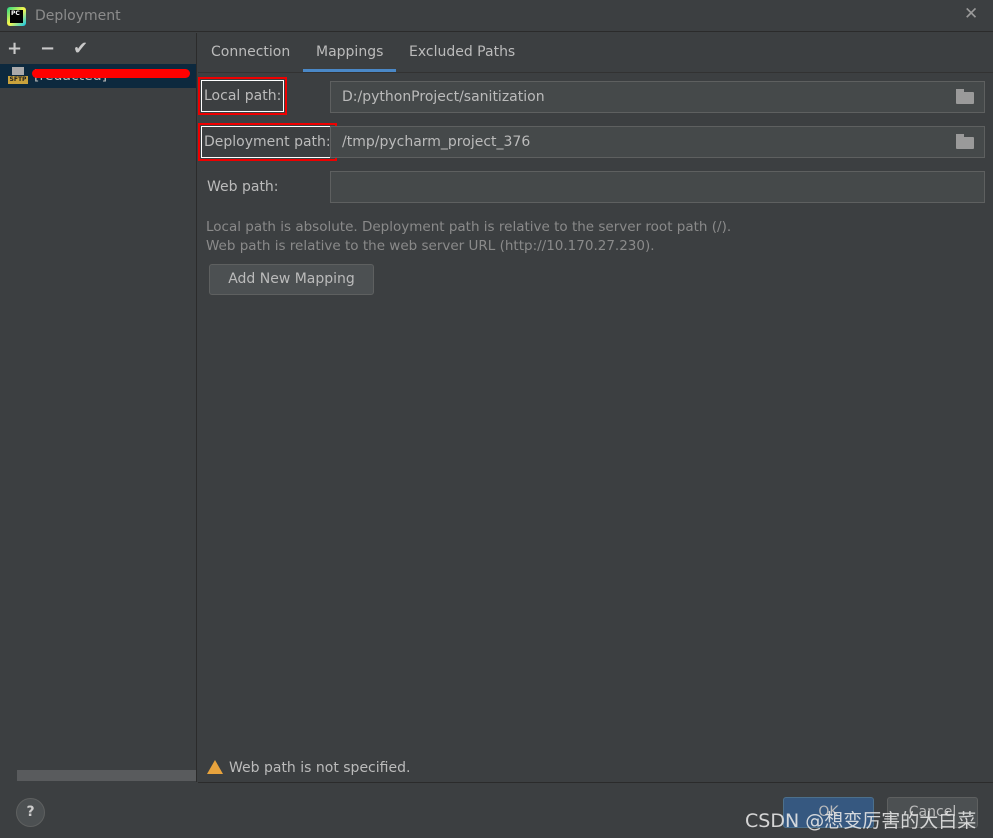 The image size is (993, 838). I want to click on horizontal-scrollbar, so click(106, 775).